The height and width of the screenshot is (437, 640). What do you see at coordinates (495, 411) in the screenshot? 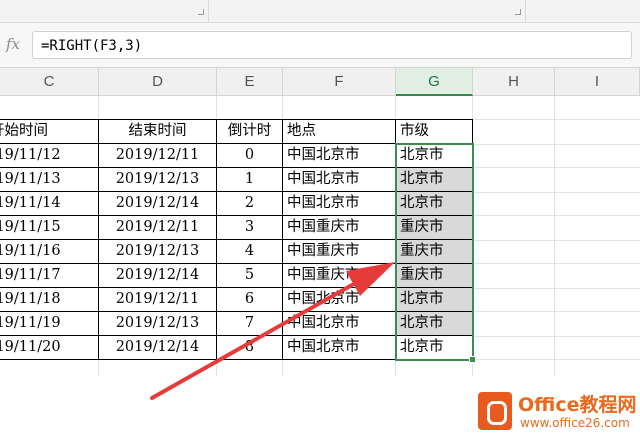
I see `office-logo-icon` at bounding box center [495, 411].